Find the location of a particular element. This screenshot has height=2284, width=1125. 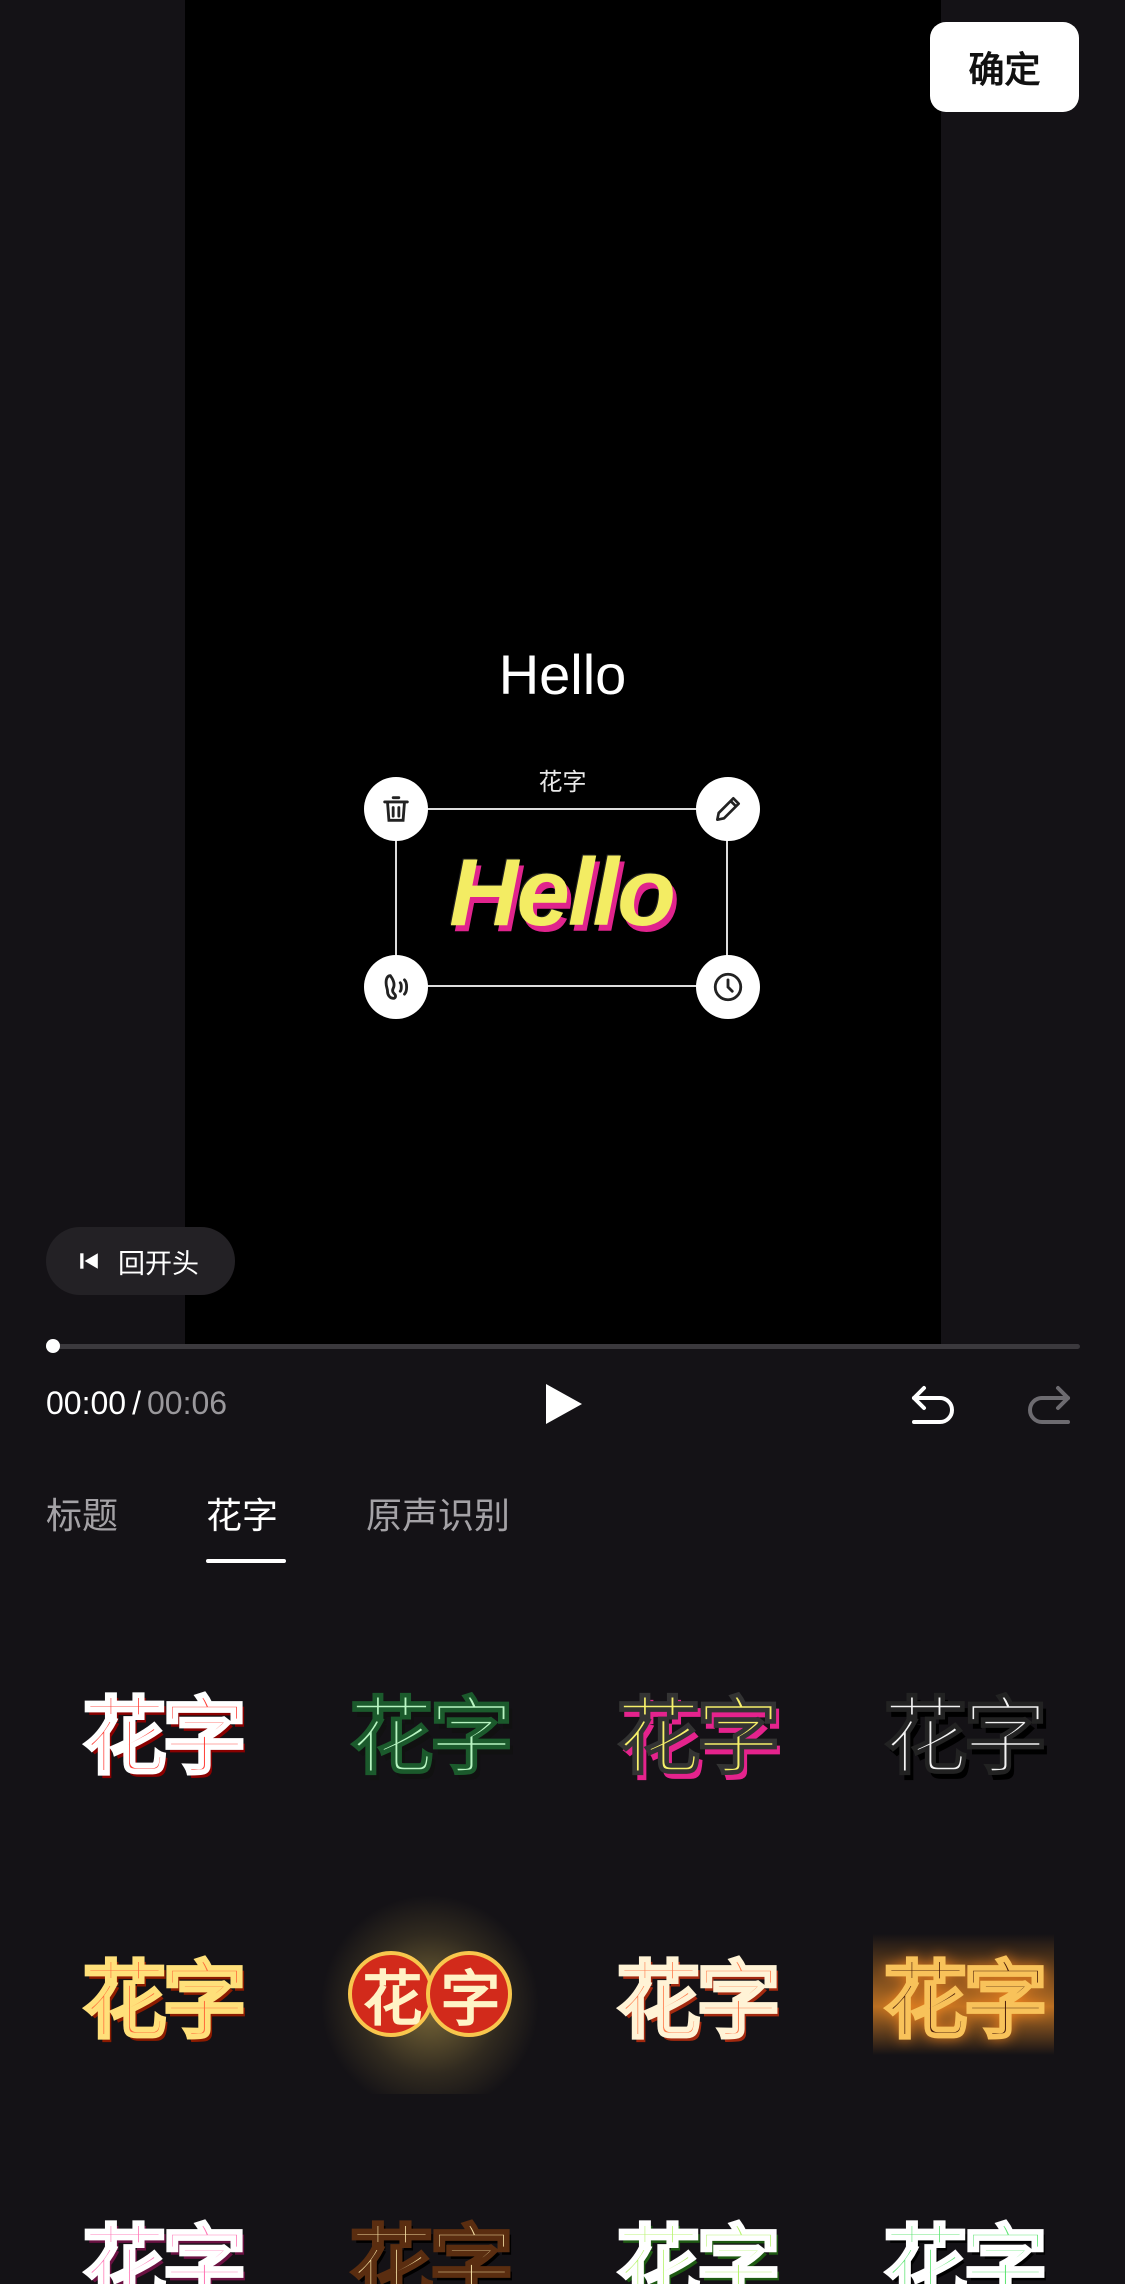

timeline-scrubber is located at coordinates (565, 1346).